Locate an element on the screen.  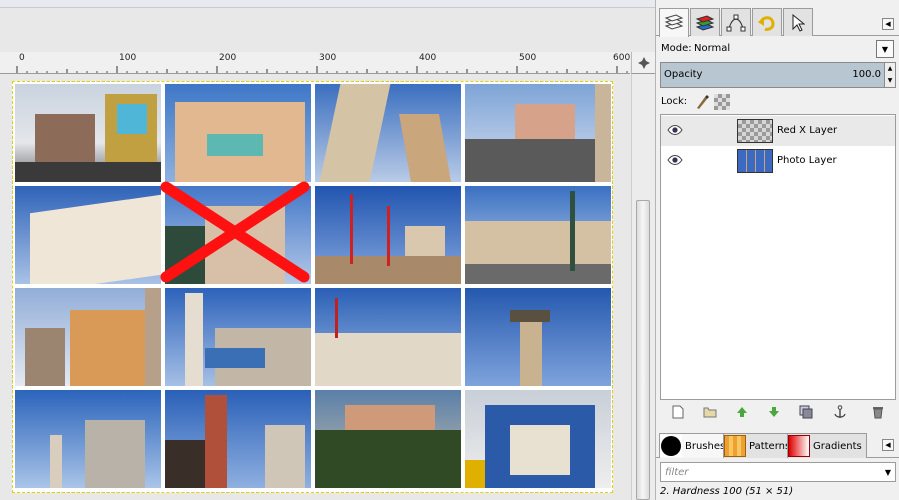
tab-label: Brushes is located at coordinates (705, 446).